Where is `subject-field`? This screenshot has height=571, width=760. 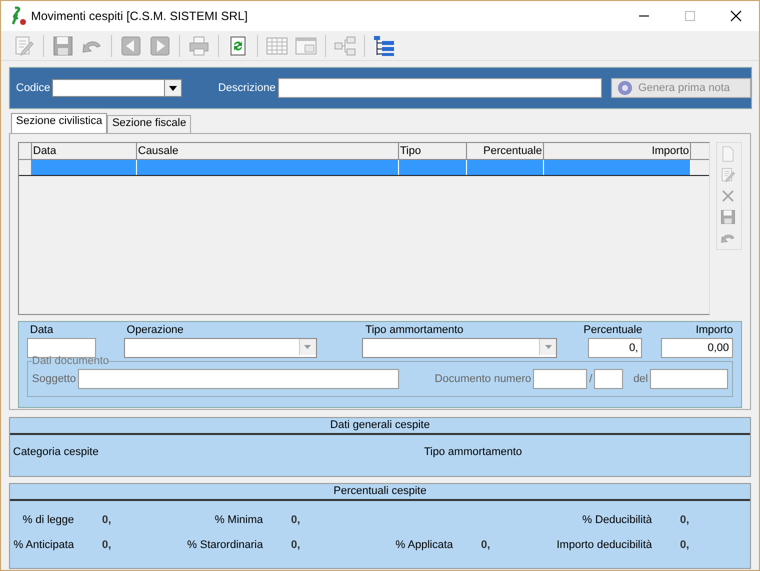 subject-field is located at coordinates (238, 379).